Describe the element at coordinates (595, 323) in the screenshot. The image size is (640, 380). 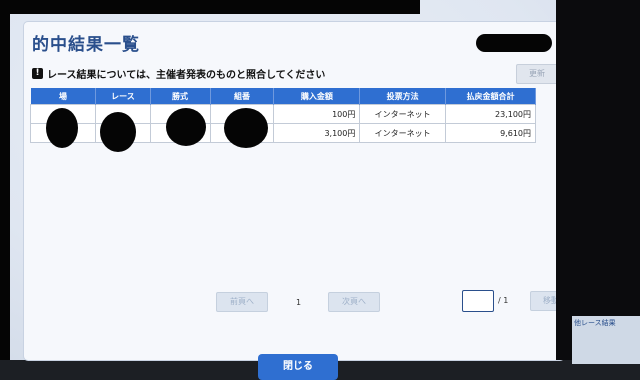
I see `side-link-text: 他レース結果` at that location.